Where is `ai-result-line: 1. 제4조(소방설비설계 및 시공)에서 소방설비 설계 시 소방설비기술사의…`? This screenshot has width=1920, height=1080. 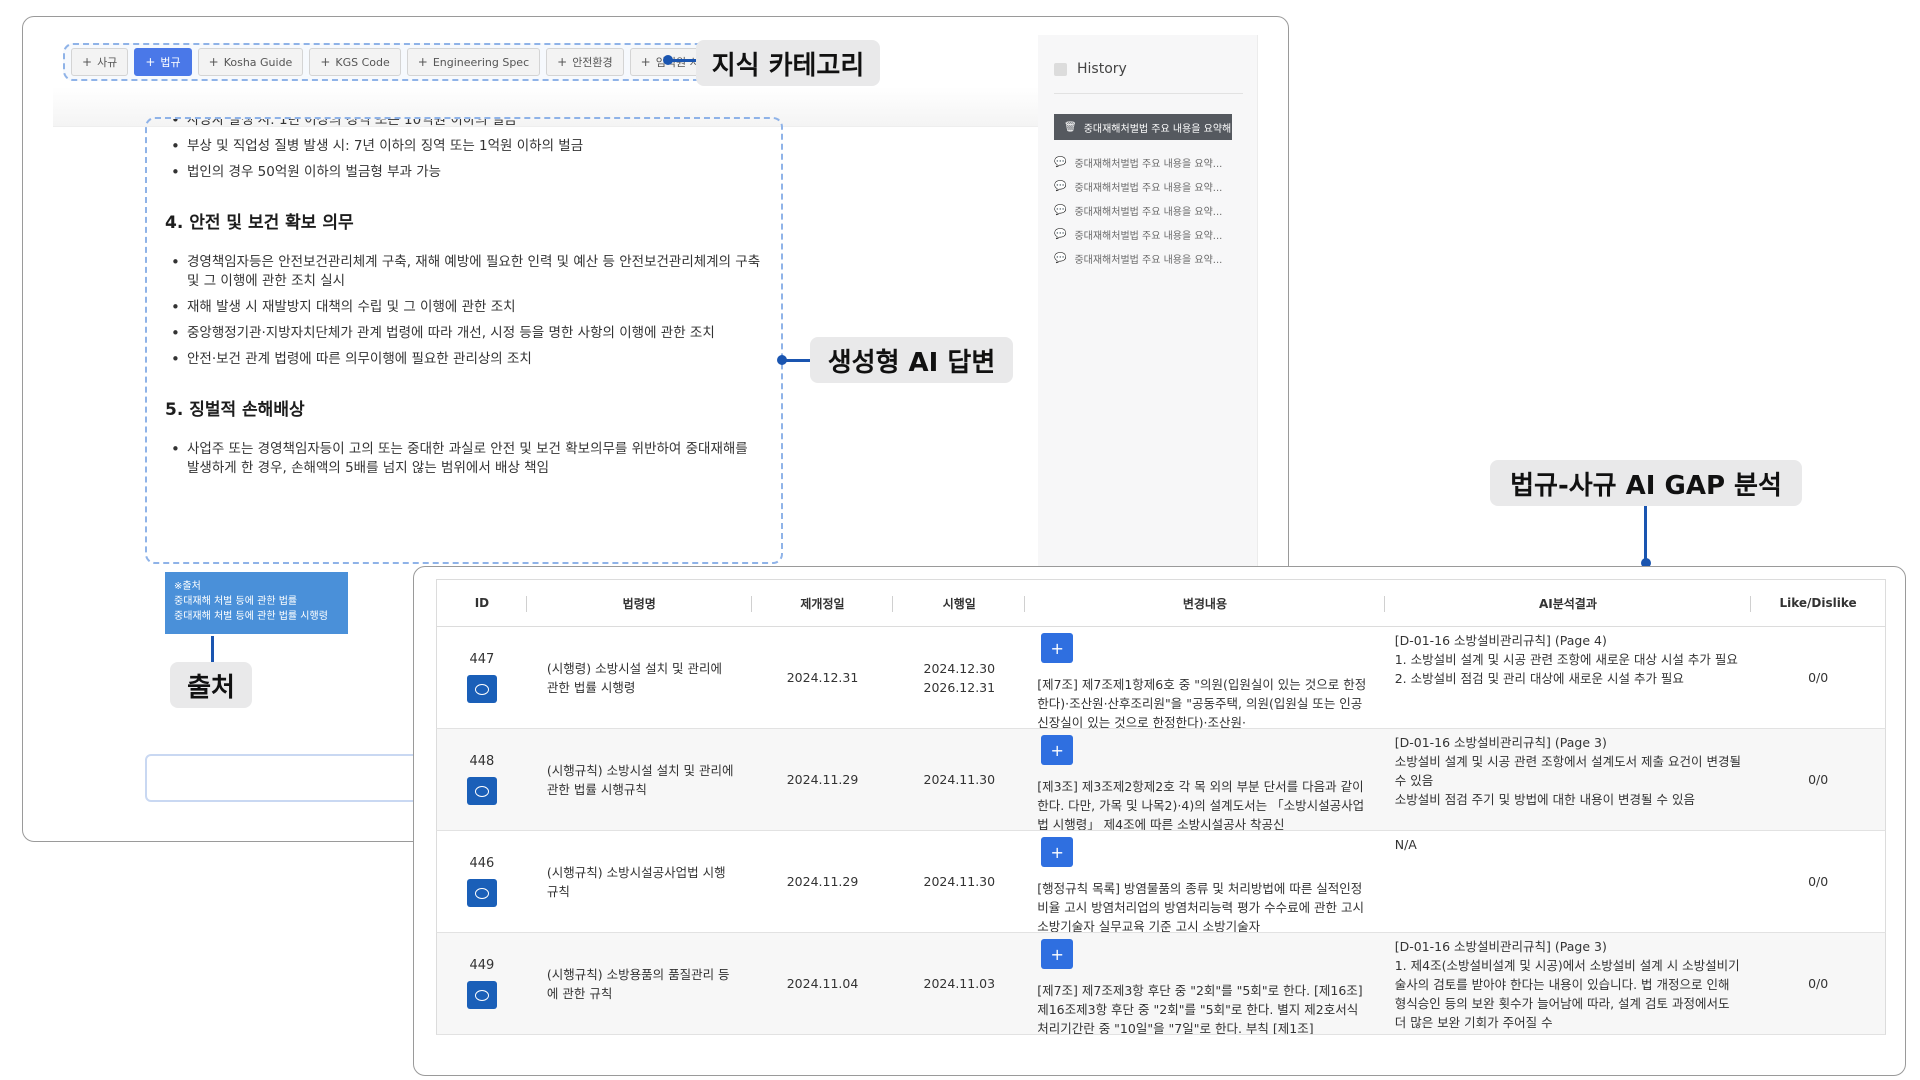 ai-result-line: 1. 제4조(소방설비설계 및 시공)에서 소방설비 설계 시 소방설비기술사의… is located at coordinates (1567, 994).